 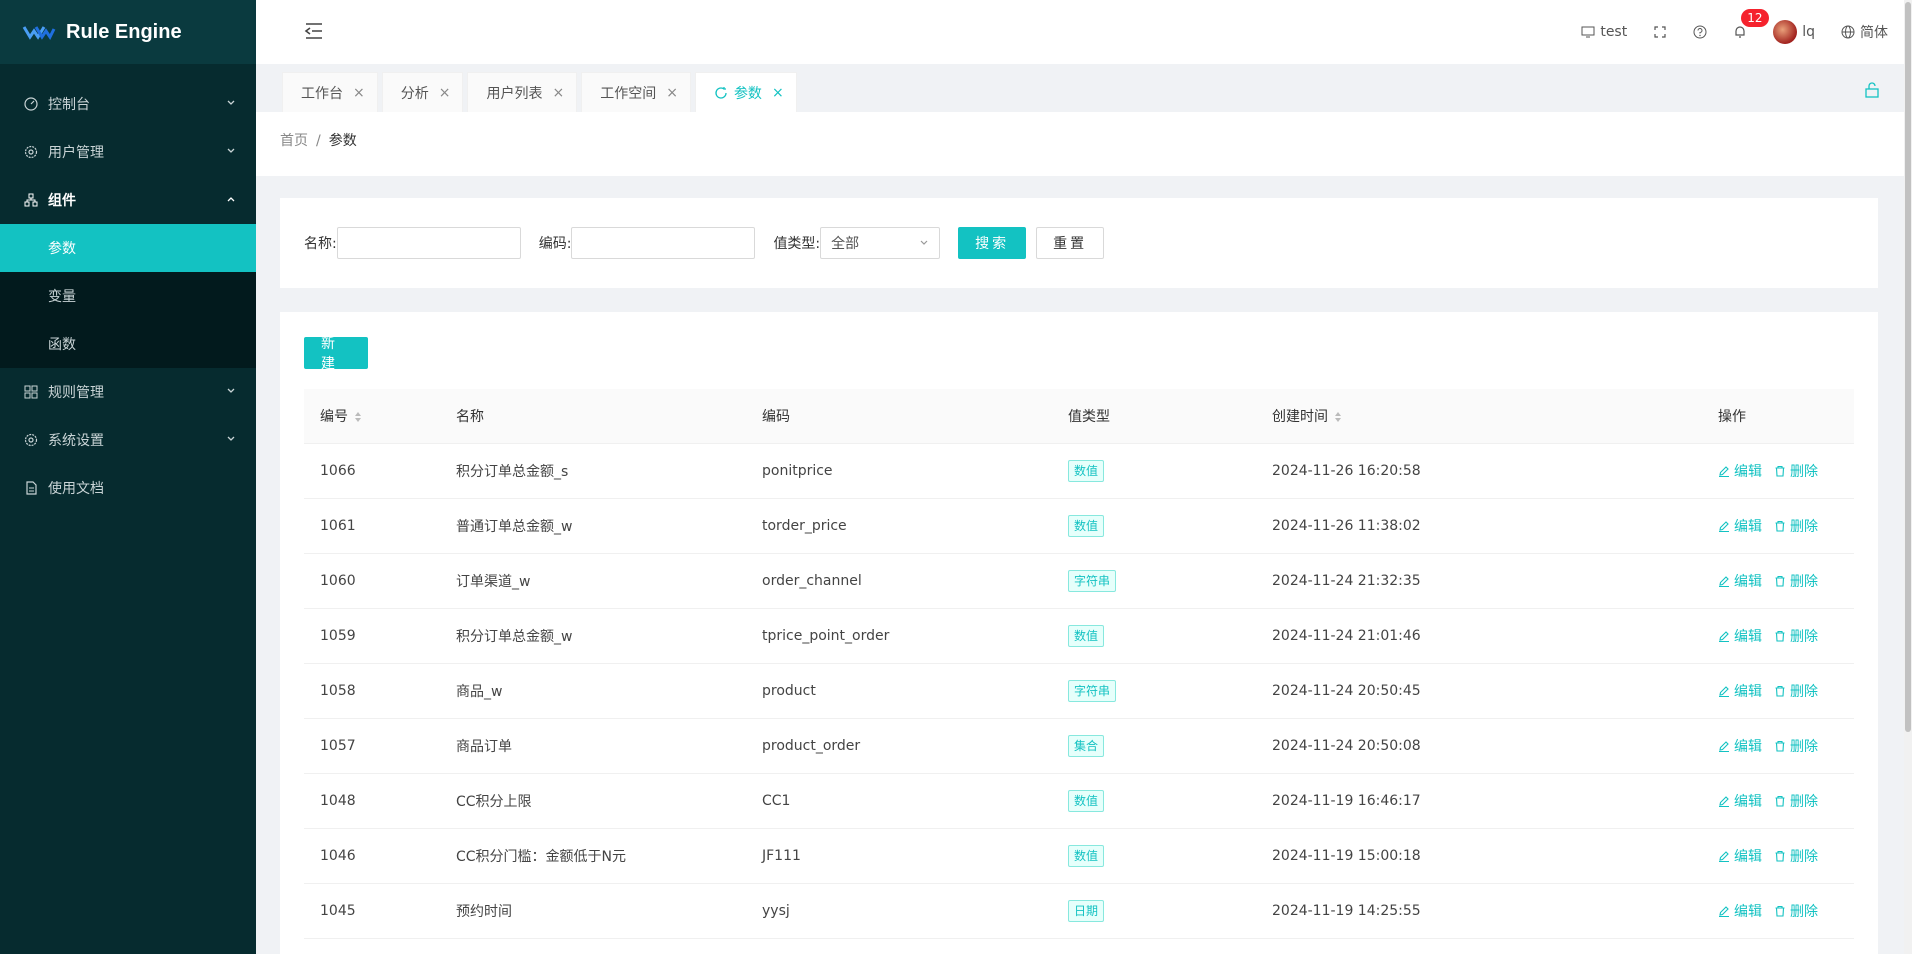 What do you see at coordinates (231, 199) in the screenshot?
I see `chevron-up-icon` at bounding box center [231, 199].